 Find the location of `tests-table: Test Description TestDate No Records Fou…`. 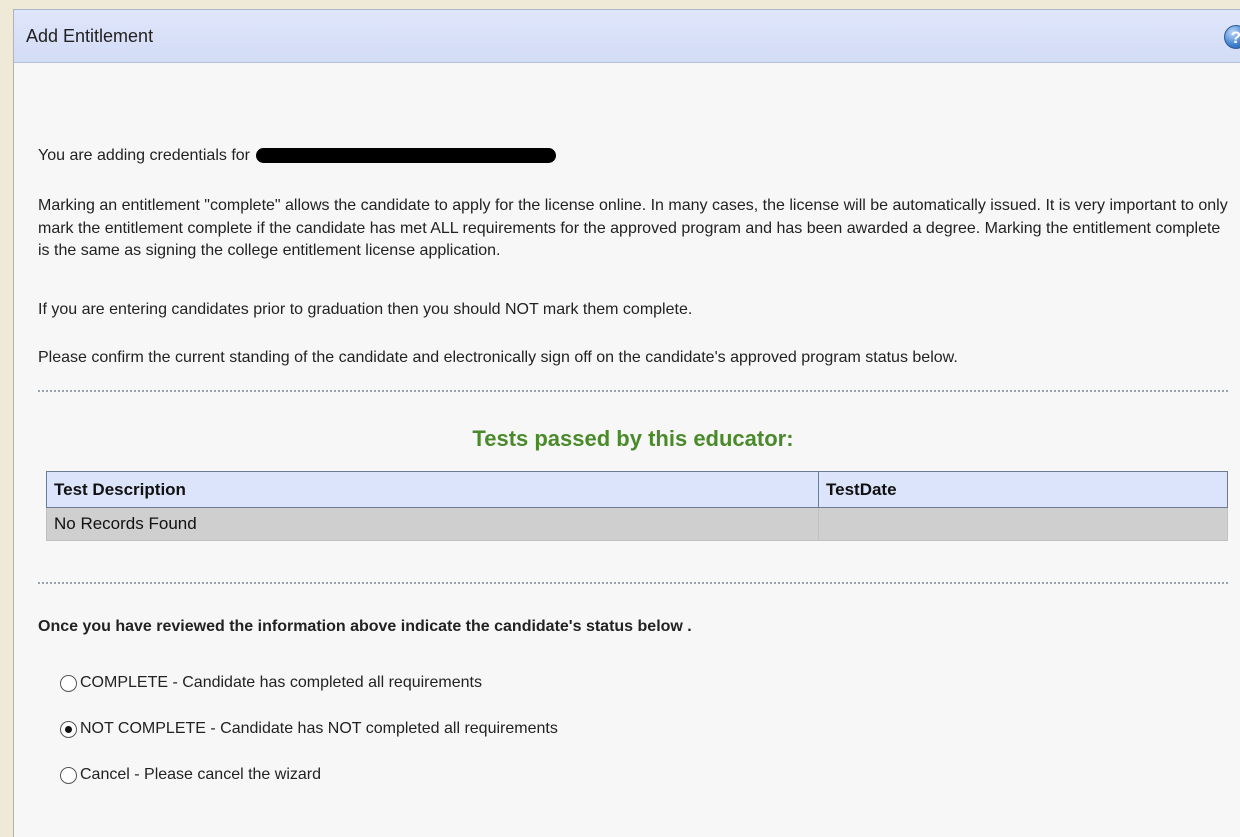

tests-table: Test Description TestDate No Records Fou… is located at coordinates (637, 506).